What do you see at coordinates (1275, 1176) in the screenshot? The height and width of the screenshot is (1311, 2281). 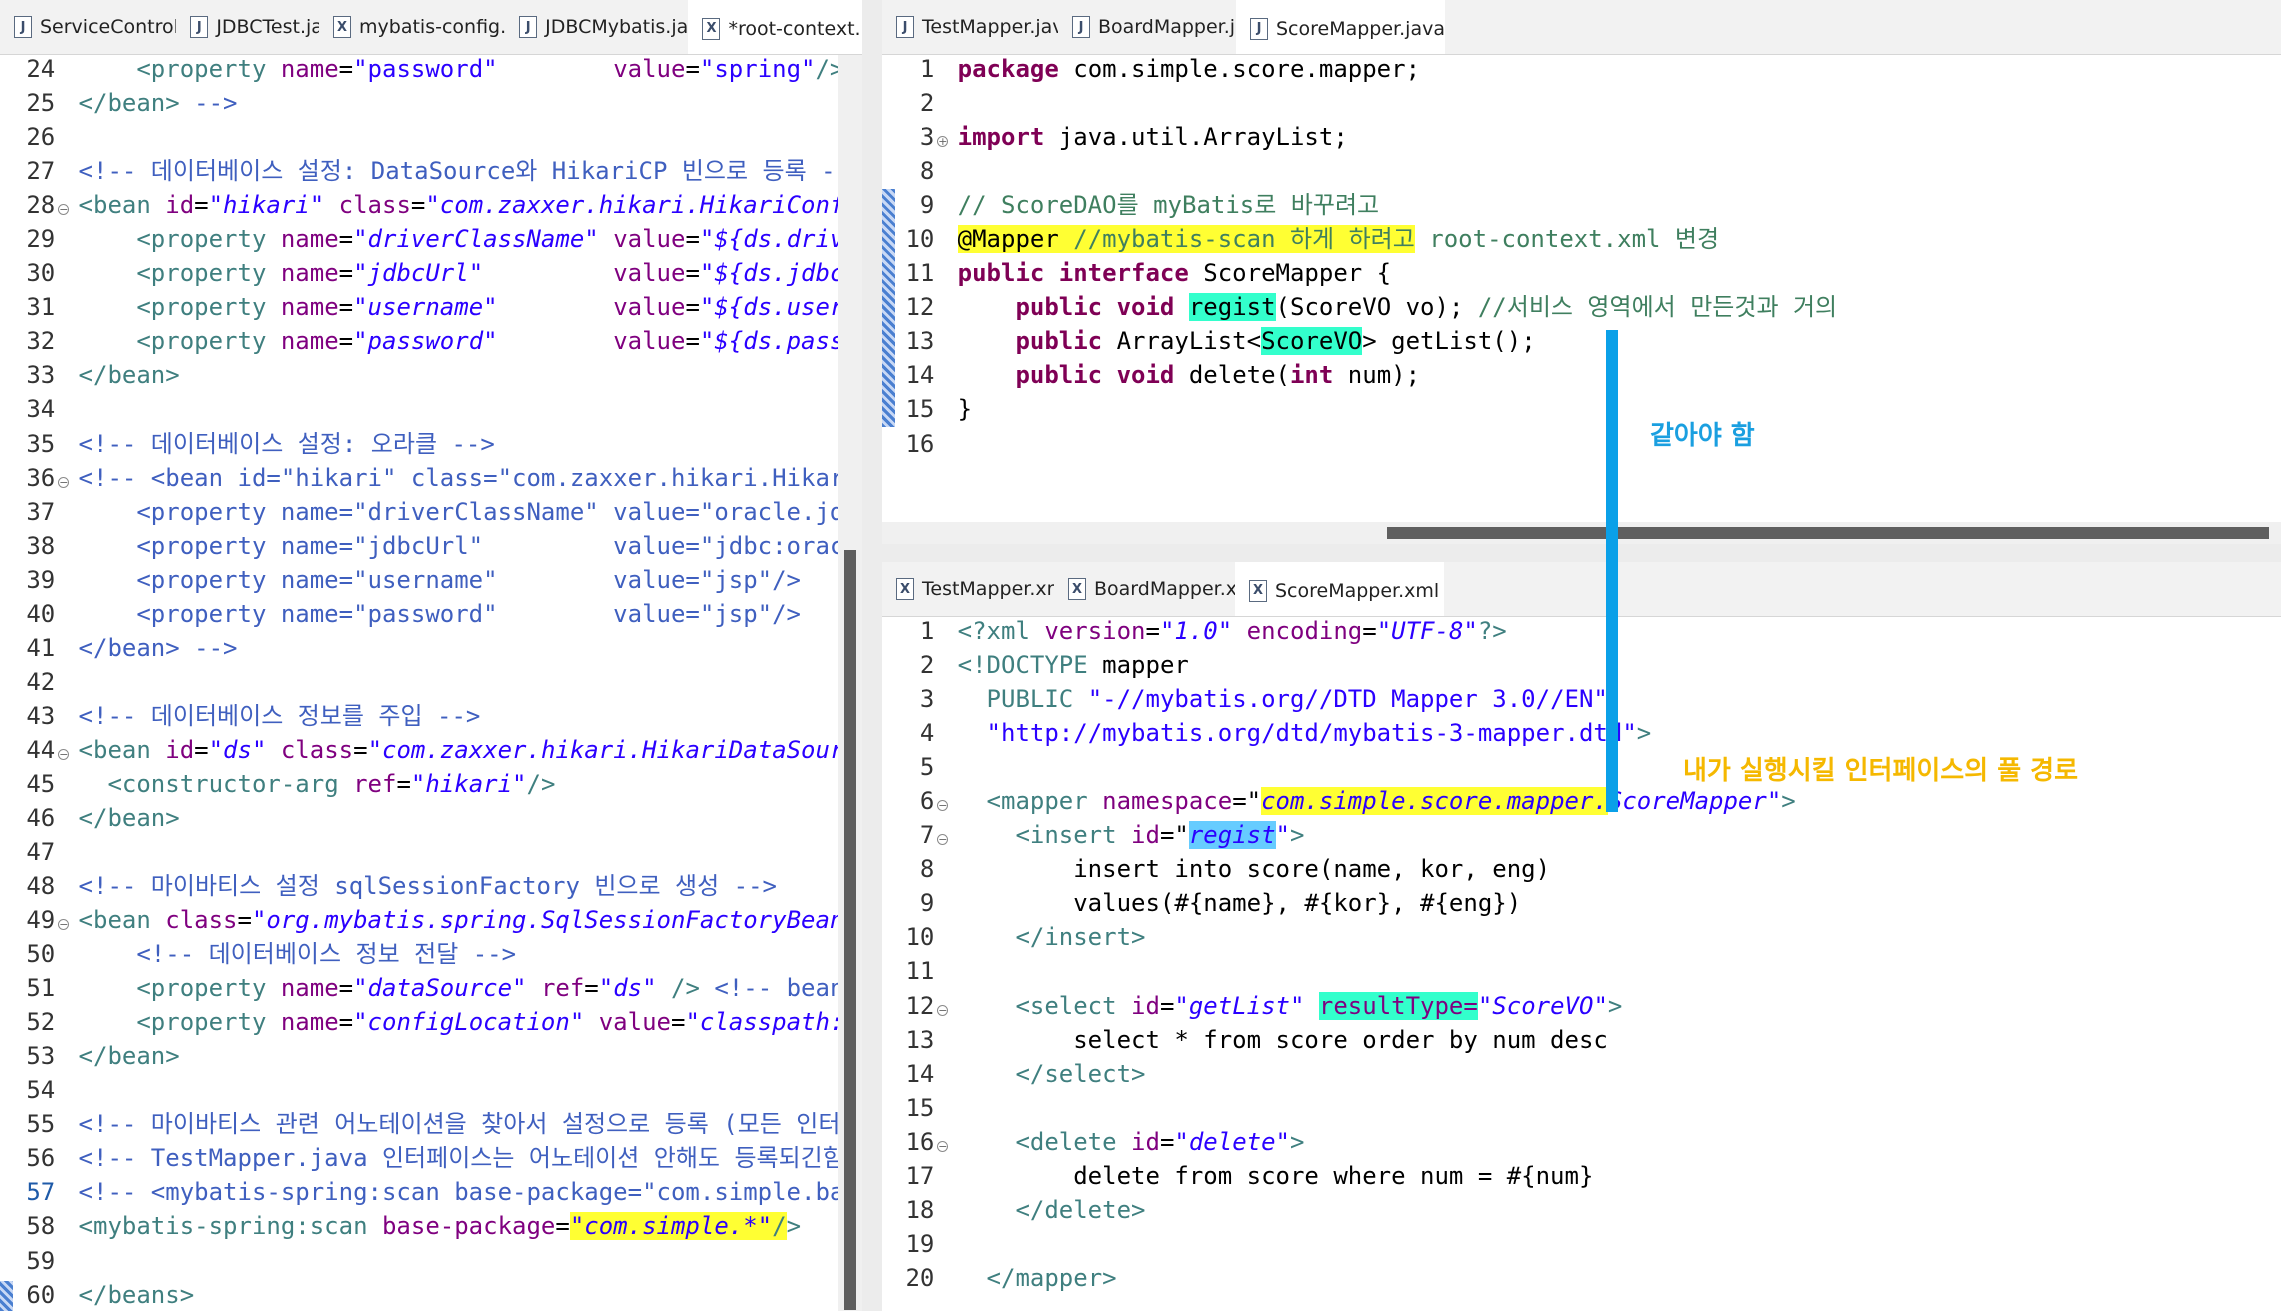 I see `code-line: delete from score where num = #{num}` at bounding box center [1275, 1176].